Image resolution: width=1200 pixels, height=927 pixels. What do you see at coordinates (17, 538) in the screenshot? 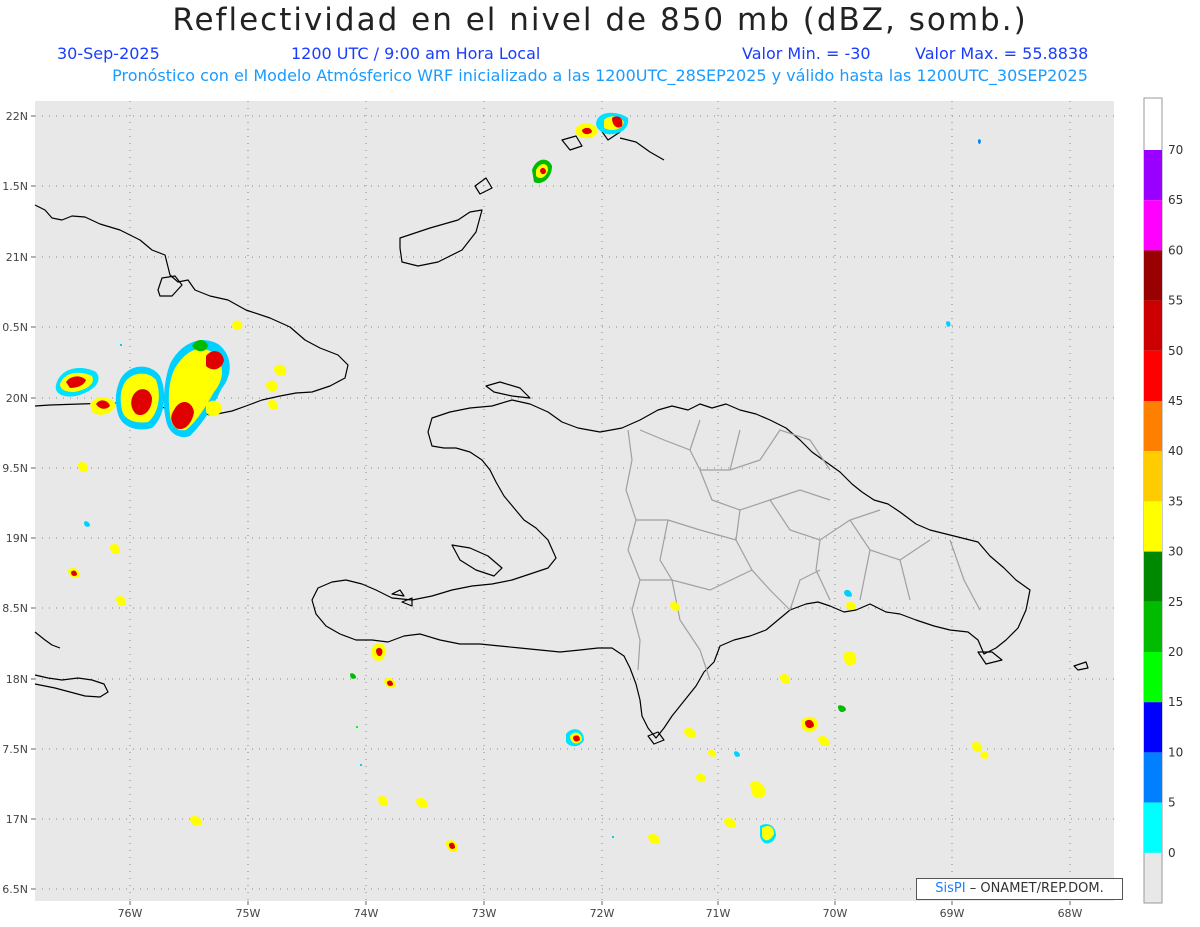
I see `lat-label: 19N` at bounding box center [17, 538].